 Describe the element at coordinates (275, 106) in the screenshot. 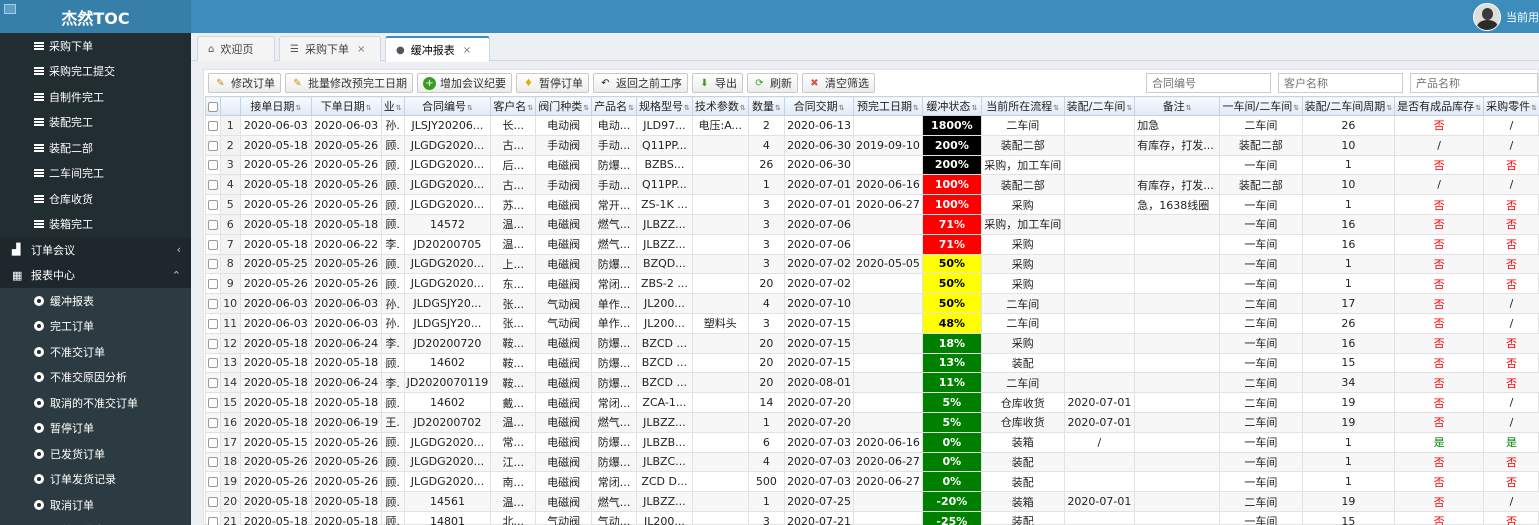

I see `column-header: 接单日期⇅` at that location.